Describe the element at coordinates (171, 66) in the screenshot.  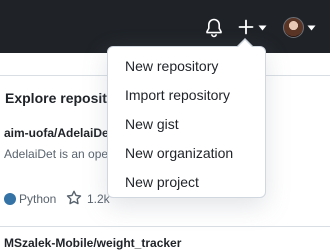
I see `menu-item-new-repository: New repository` at that location.